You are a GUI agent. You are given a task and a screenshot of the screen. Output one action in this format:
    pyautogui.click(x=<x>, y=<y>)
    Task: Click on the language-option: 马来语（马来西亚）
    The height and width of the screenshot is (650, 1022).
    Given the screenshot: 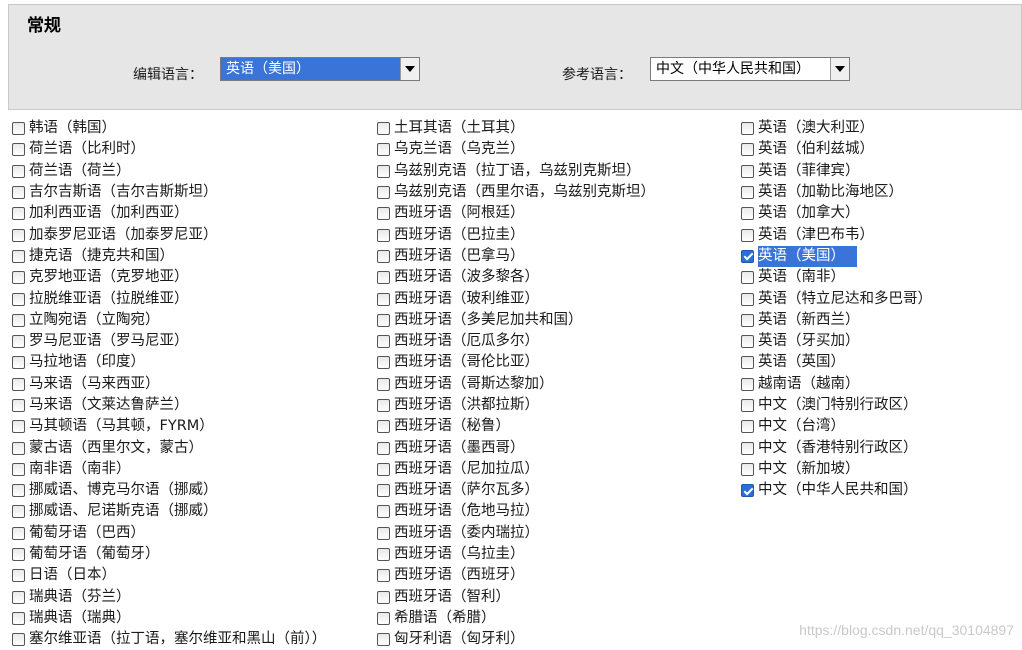 What is the action you would take?
    pyautogui.click(x=192, y=384)
    